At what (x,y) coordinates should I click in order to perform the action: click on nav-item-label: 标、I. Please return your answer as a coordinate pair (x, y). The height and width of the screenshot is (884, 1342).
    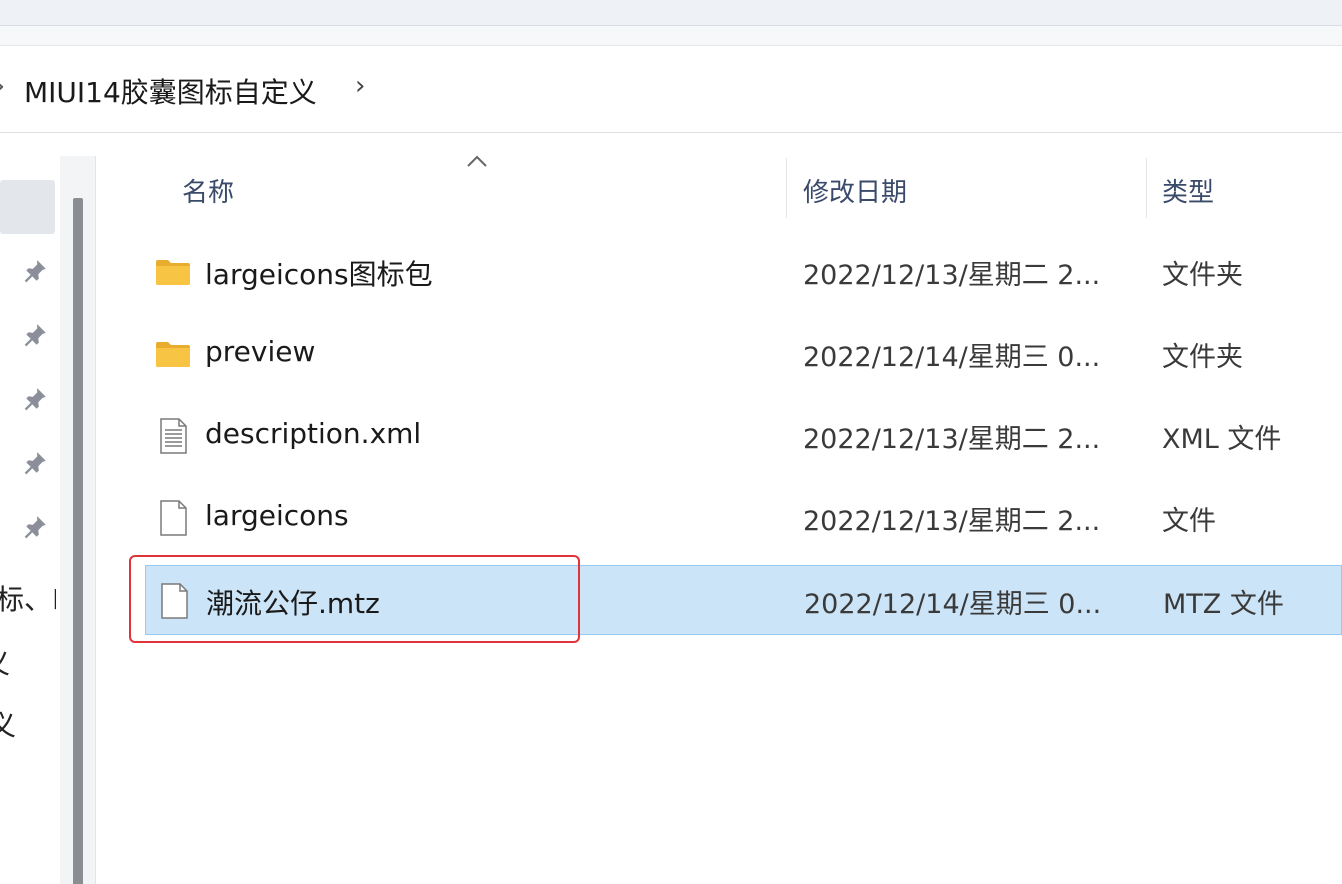
    Looking at the image, I should click on (28, 598).